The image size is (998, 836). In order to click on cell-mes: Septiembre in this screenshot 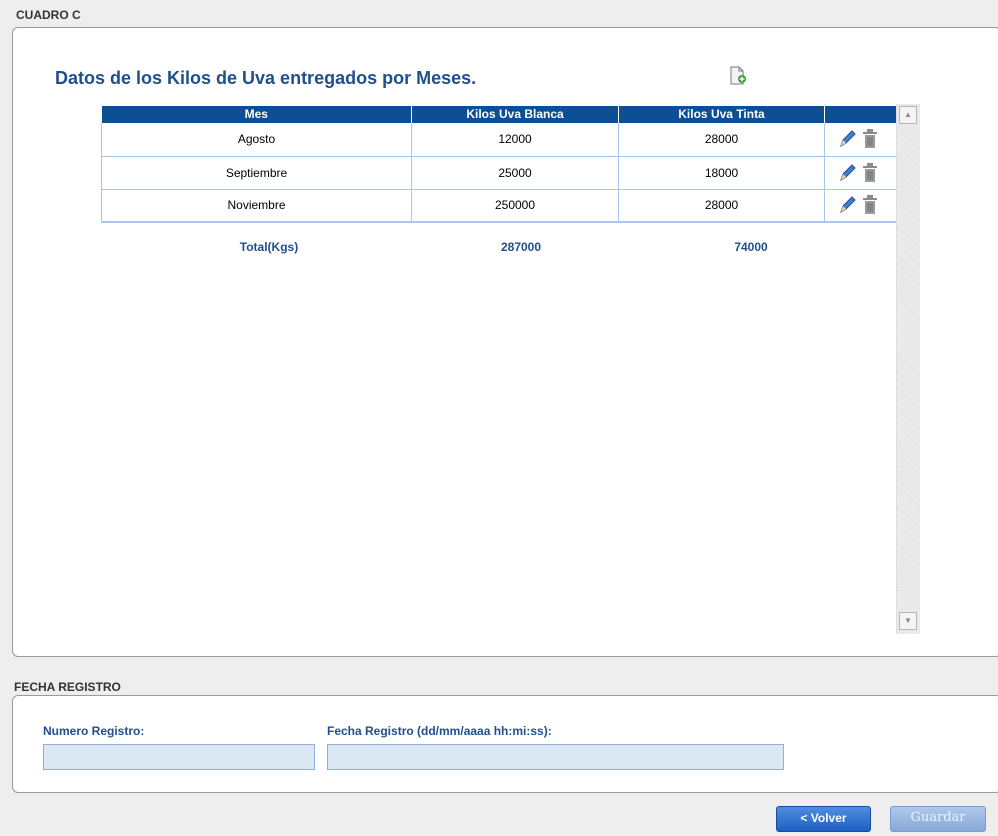, I will do `click(256, 173)`.